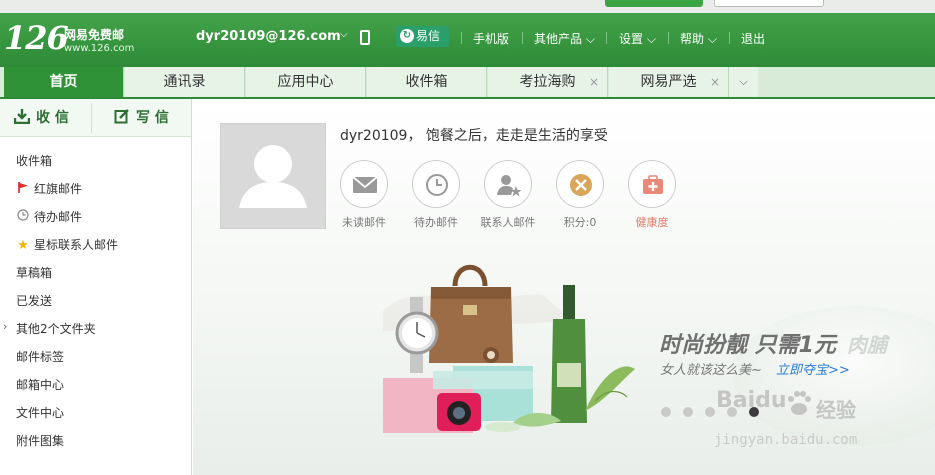  What do you see at coordinates (99, 48) in the screenshot?
I see `logo-url: www.126.com` at bounding box center [99, 48].